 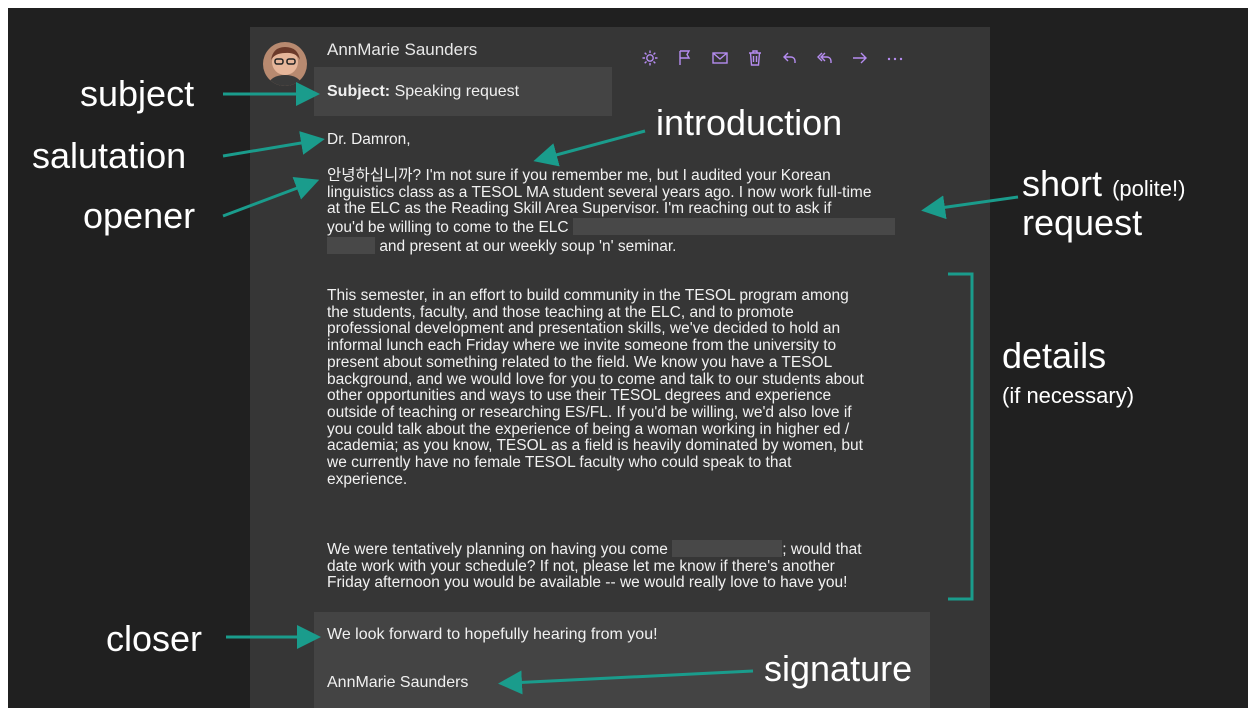 What do you see at coordinates (369, 139) in the screenshot?
I see `salutation-text: Dr. Damron,` at bounding box center [369, 139].